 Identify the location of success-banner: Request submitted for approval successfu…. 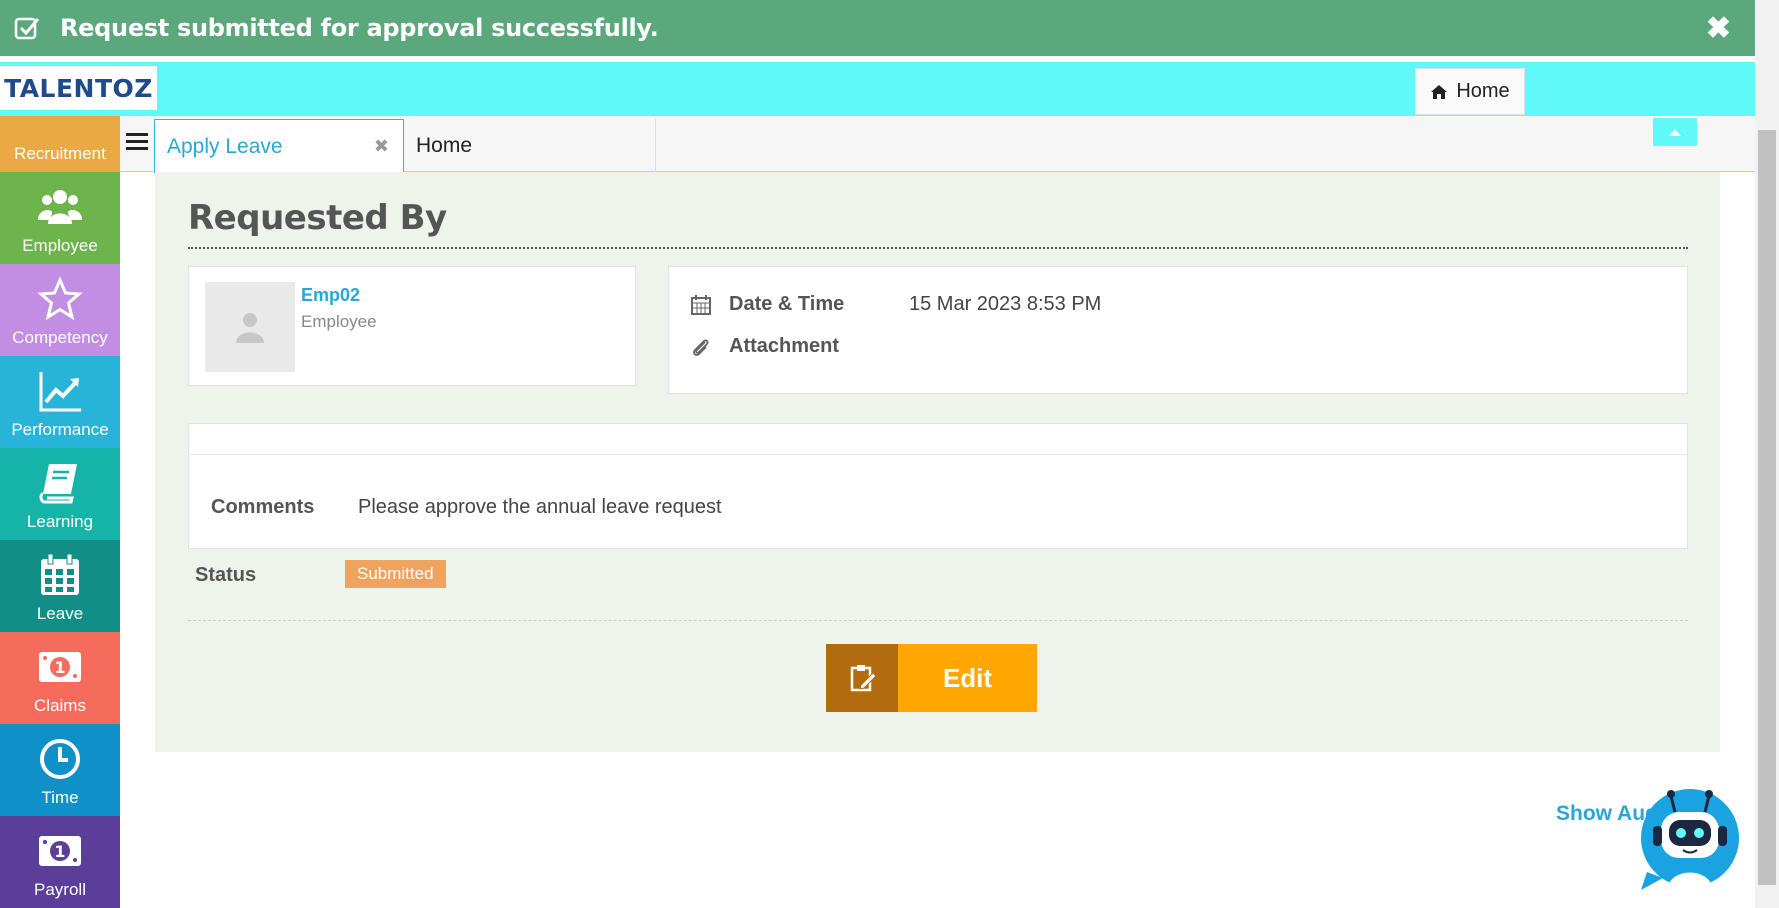
(877, 28).